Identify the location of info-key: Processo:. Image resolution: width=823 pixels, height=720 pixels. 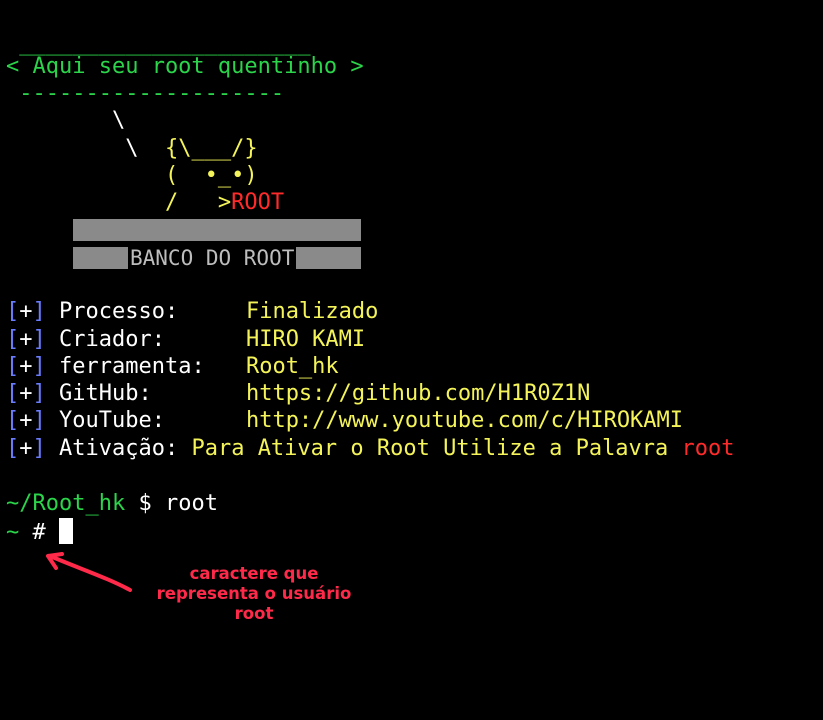
(138, 311).